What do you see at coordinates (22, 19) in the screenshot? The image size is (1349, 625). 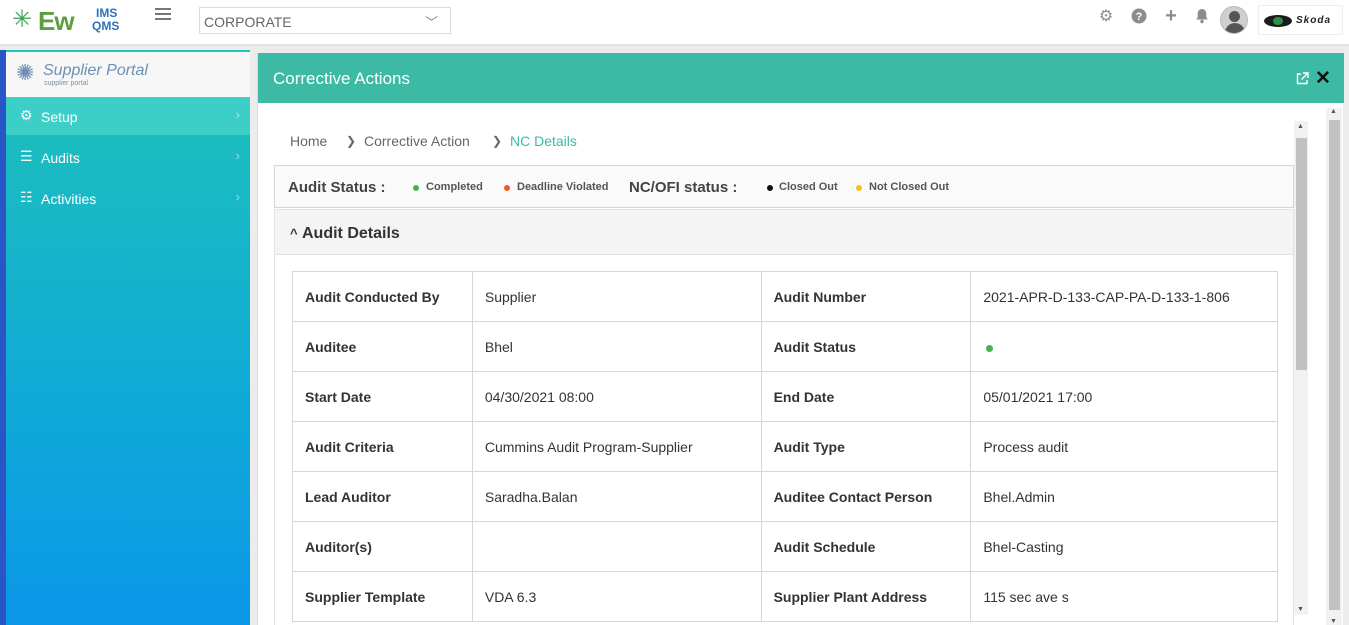 I see `logo-star-icon: ✳` at bounding box center [22, 19].